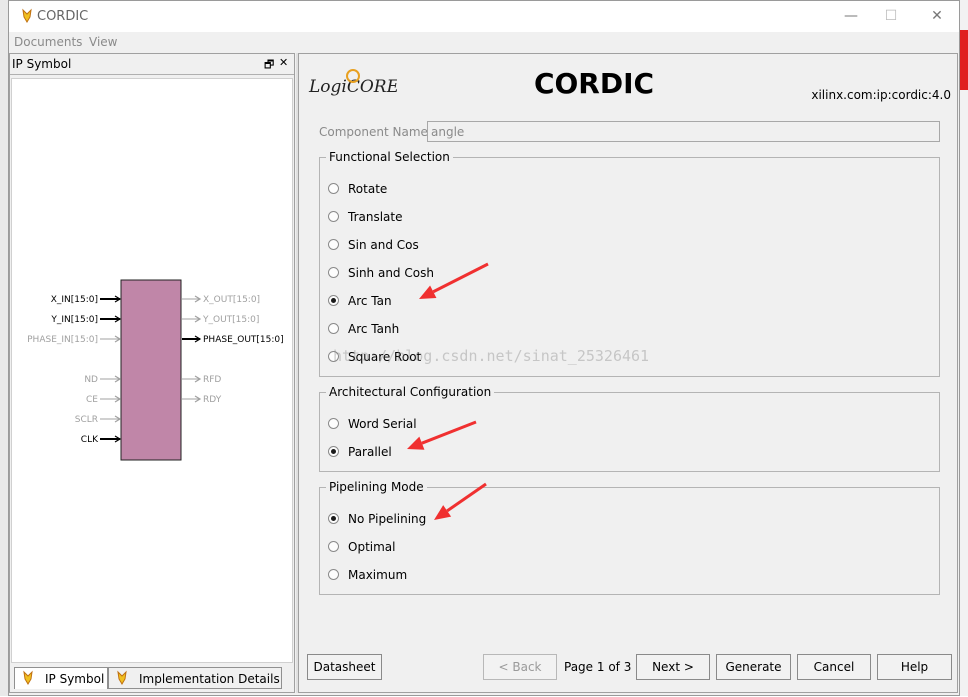 Image resolution: width=968 pixels, height=697 pixels. Describe the element at coordinates (491, 356) in the screenshot. I see `watermark: http://blog.csdn.net/sinat_25326461` at that location.